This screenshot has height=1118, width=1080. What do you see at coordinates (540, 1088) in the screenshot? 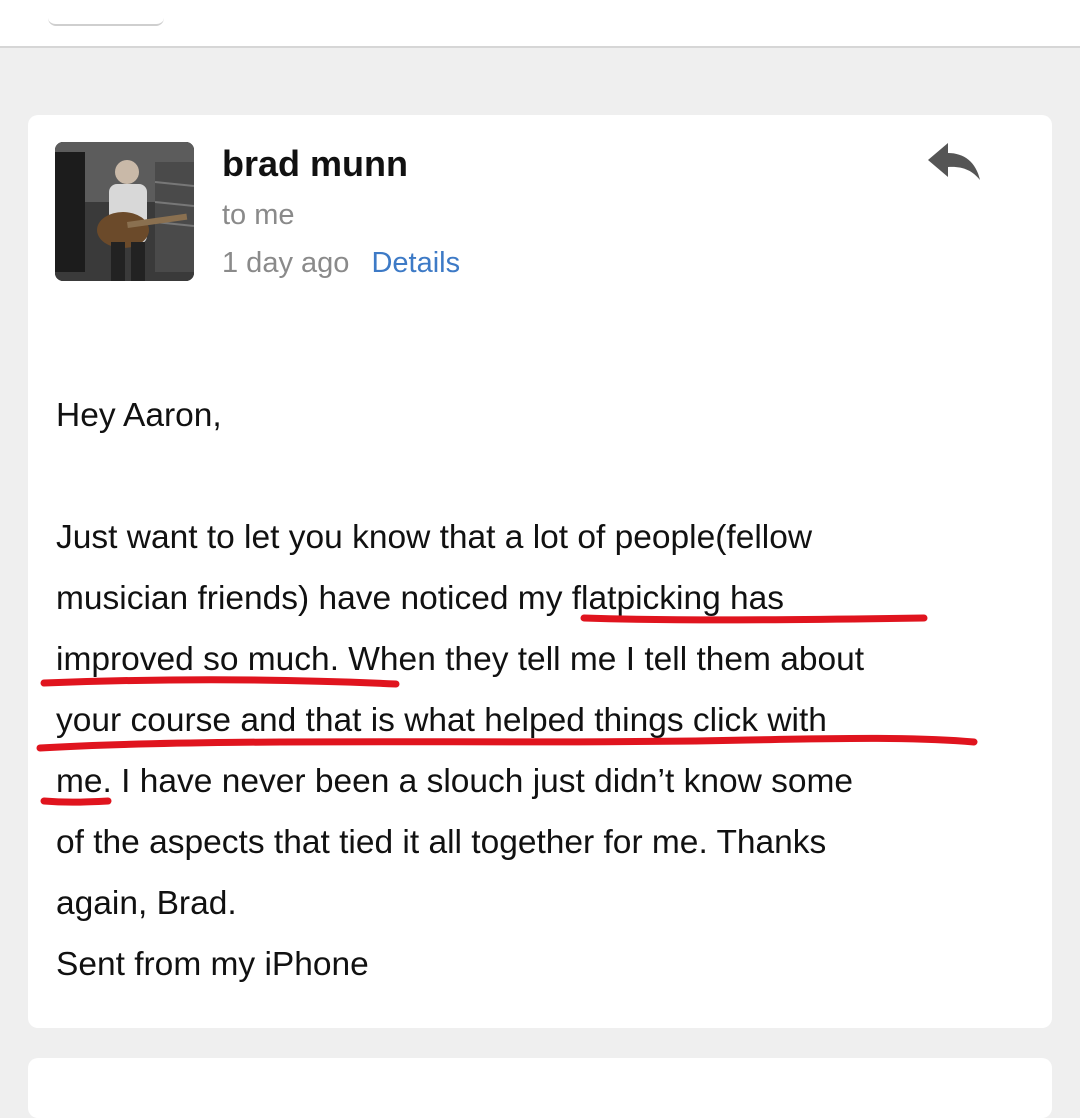
I see `next-email-card` at bounding box center [540, 1088].